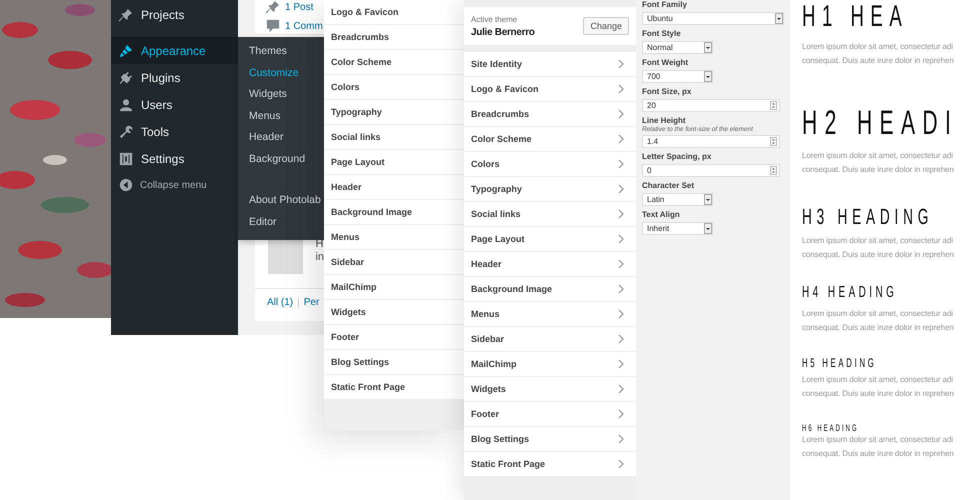 The image size is (965, 500). I want to click on comment-icon, so click(273, 26).